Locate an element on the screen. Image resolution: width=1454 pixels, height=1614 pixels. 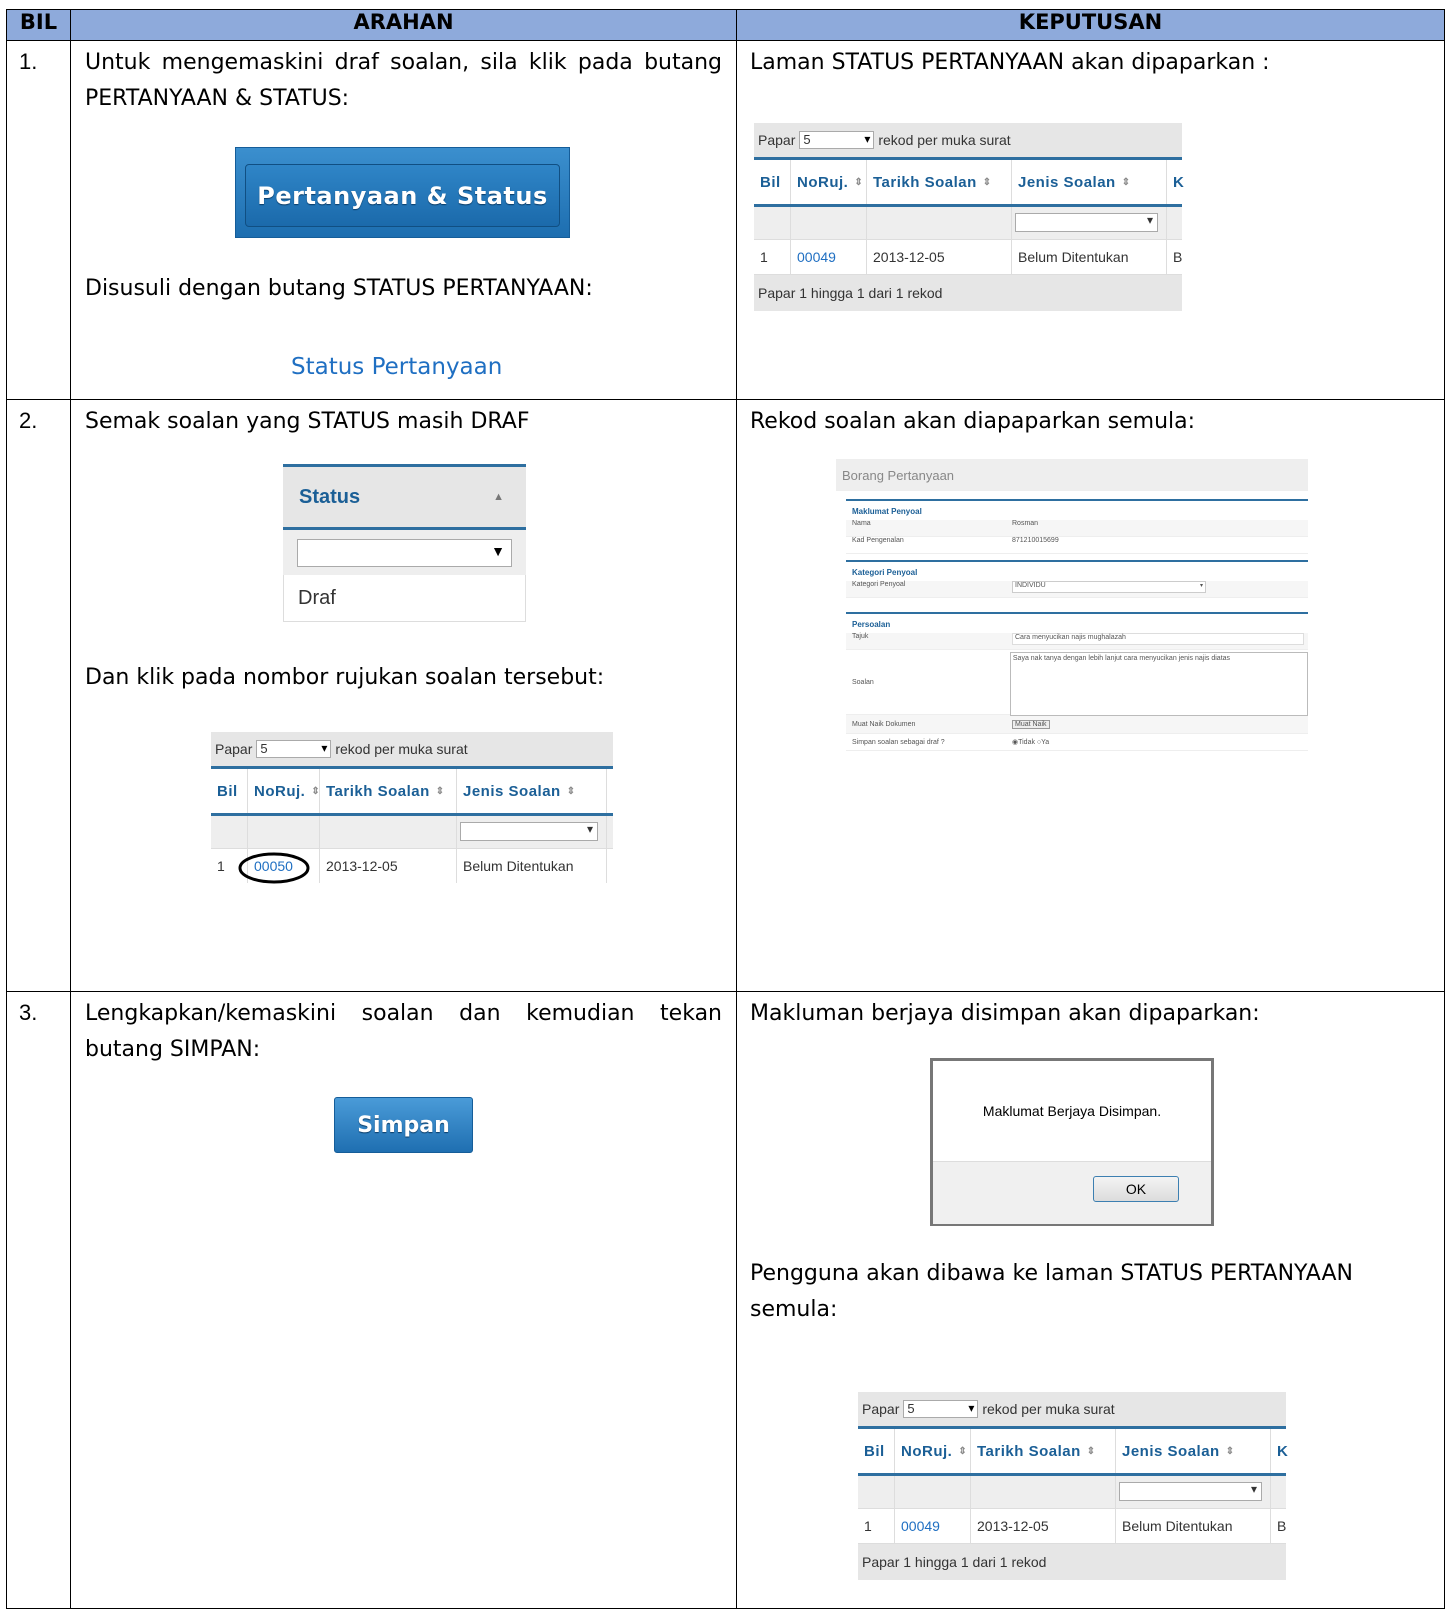
chevron-down-icon: ▾ is located at coordinates (1201, 586).